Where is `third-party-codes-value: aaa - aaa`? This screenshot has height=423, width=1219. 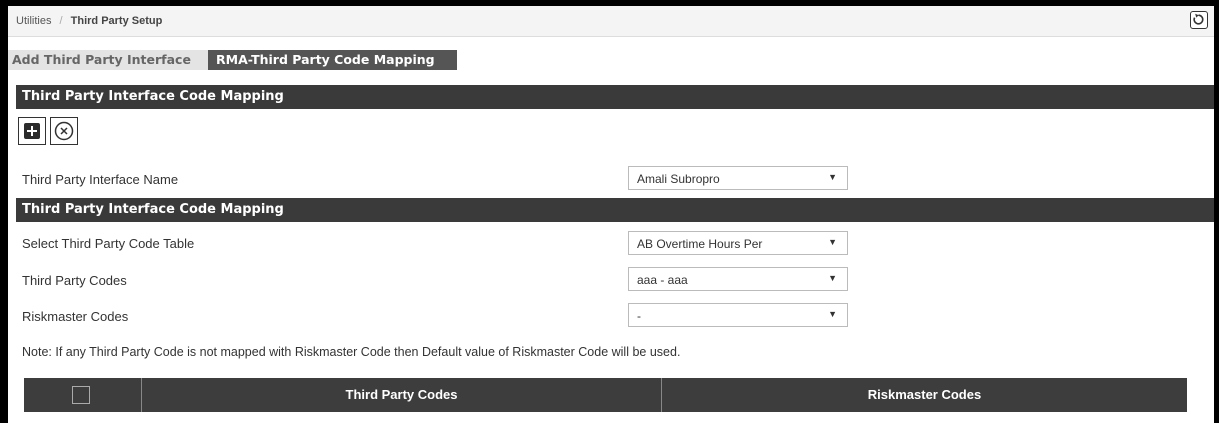
third-party-codes-value: aaa - aaa is located at coordinates (662, 280).